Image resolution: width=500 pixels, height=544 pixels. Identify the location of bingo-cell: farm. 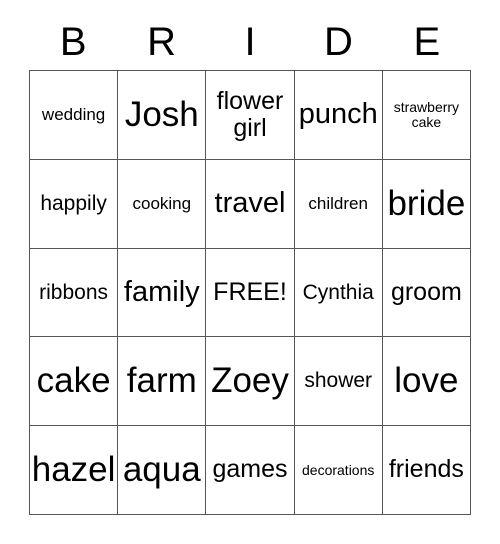
(162, 382).